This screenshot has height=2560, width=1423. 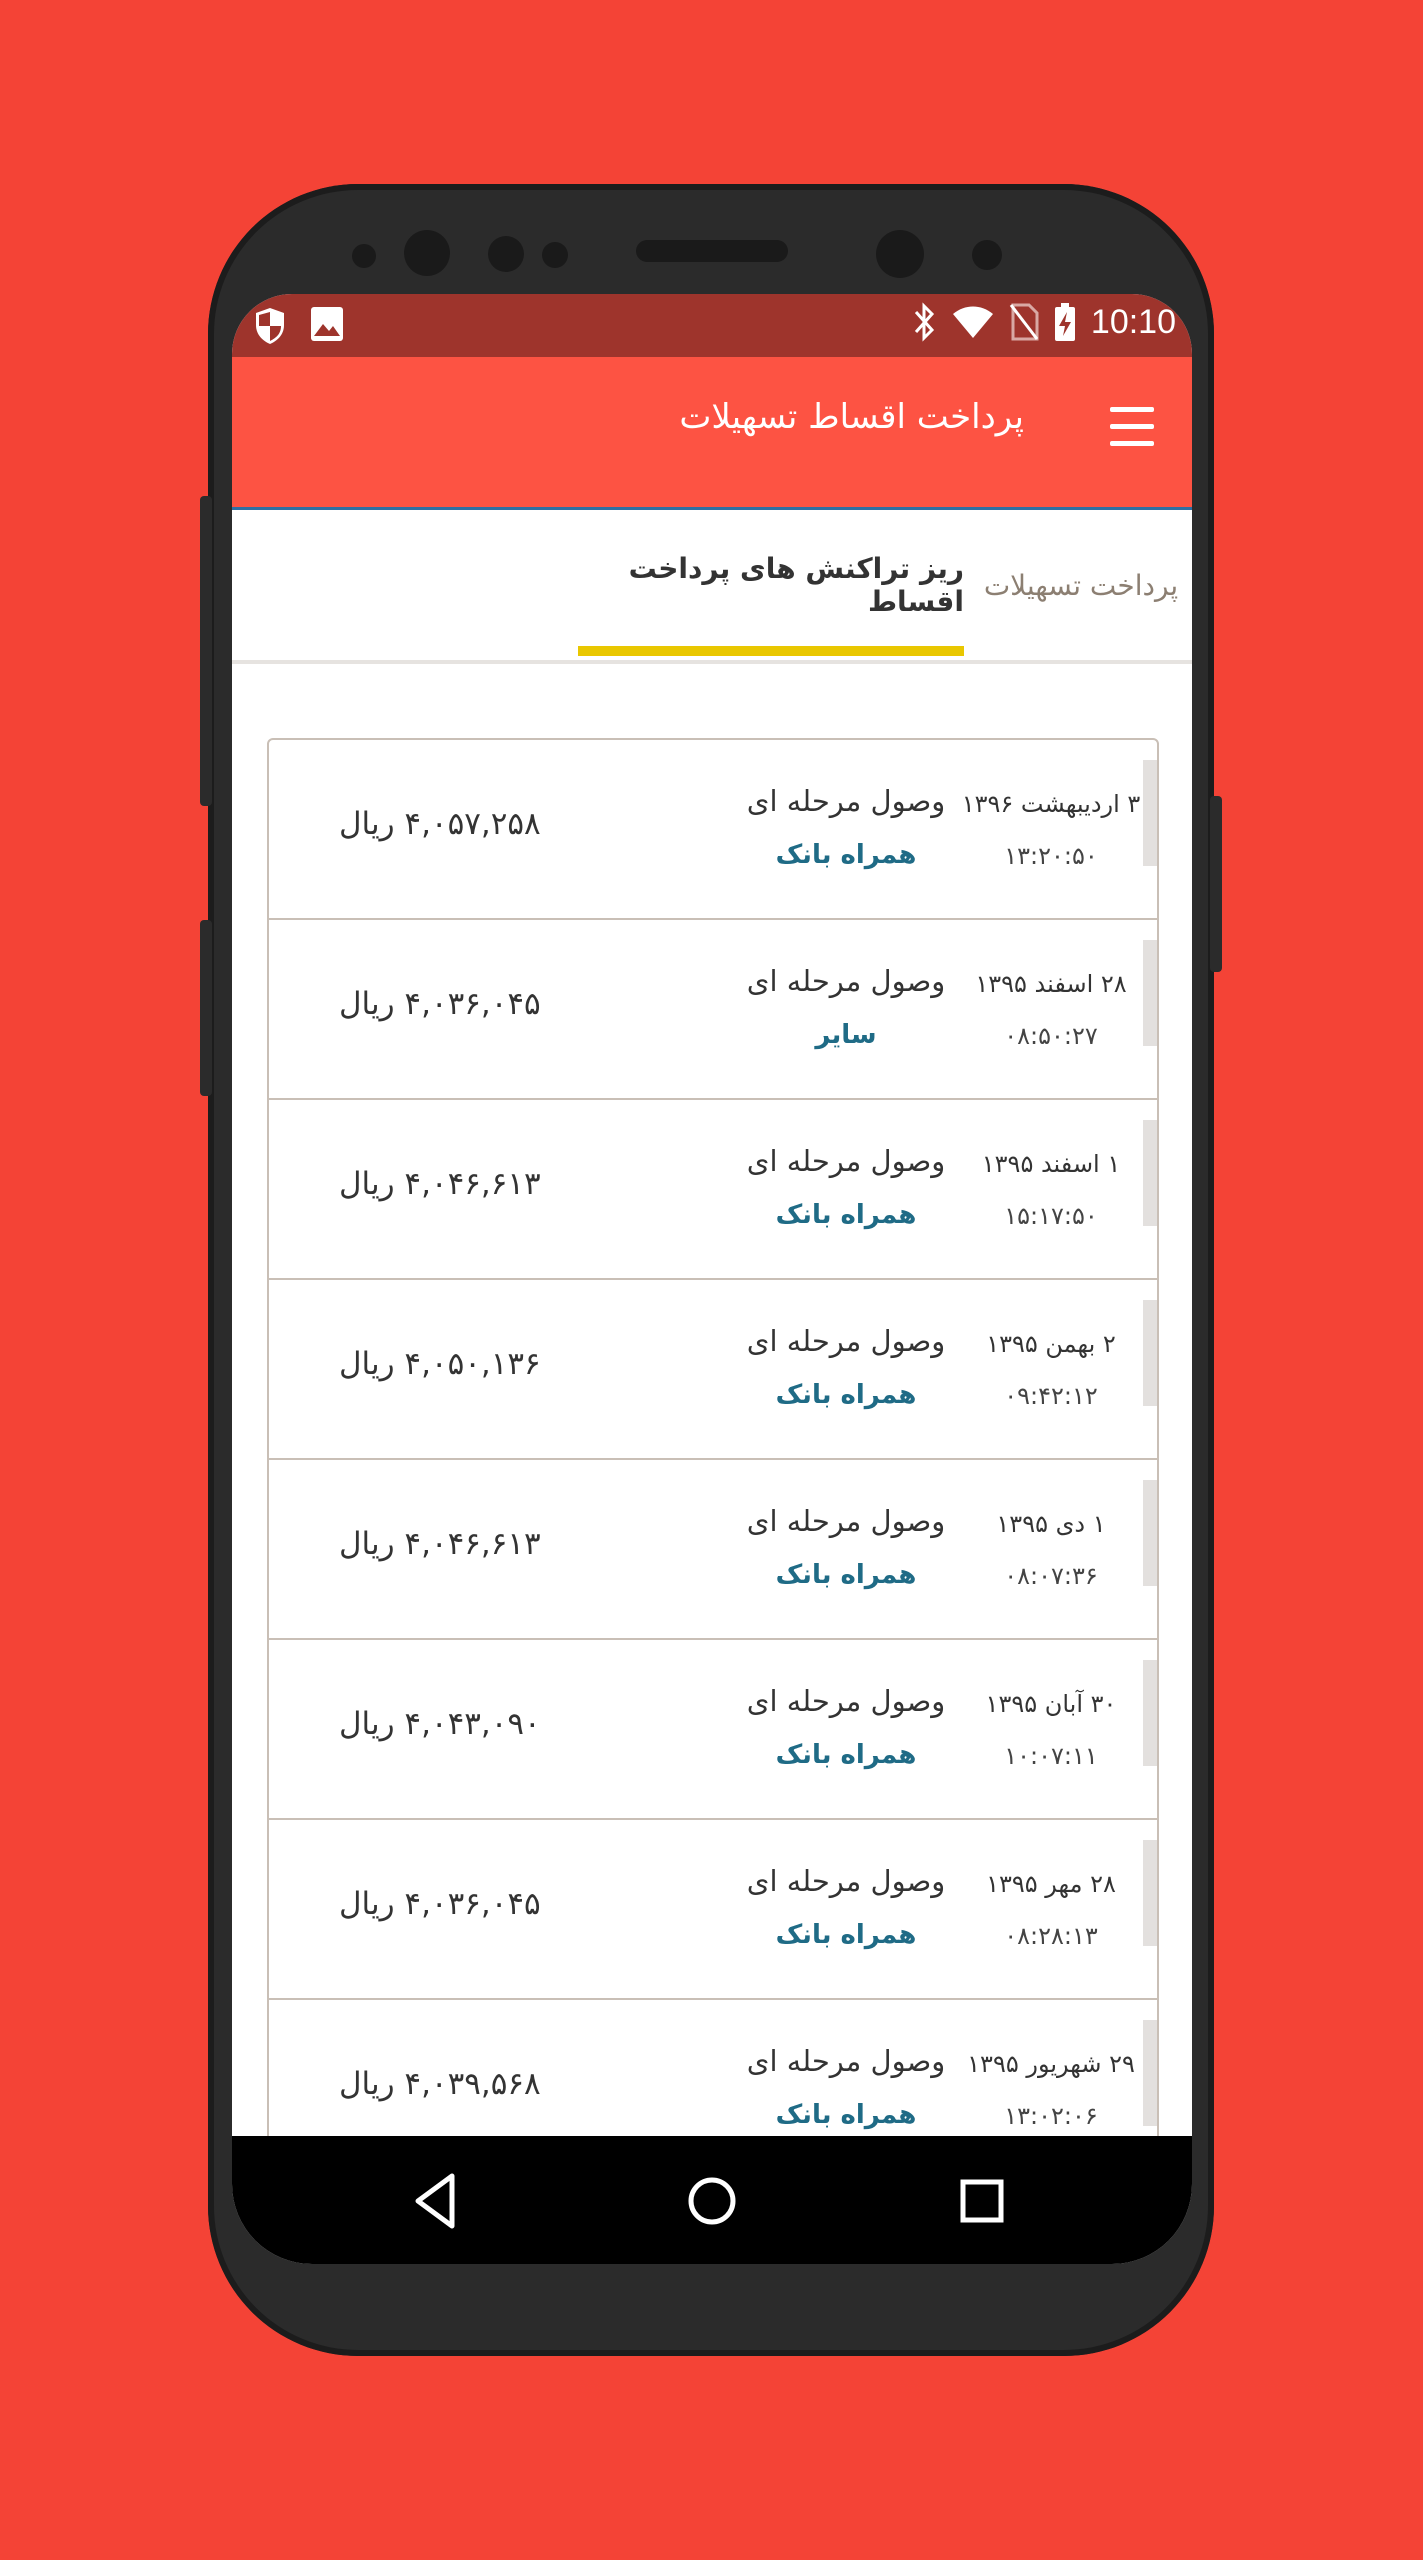 I want to click on recents-icon, so click(x=982, y=2201).